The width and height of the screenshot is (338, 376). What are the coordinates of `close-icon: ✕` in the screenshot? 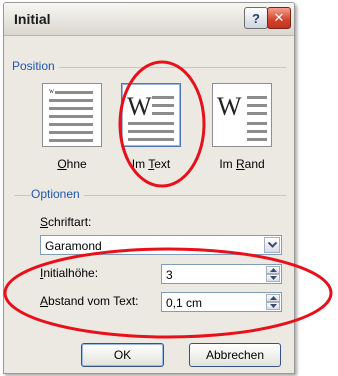 It's located at (279, 17).